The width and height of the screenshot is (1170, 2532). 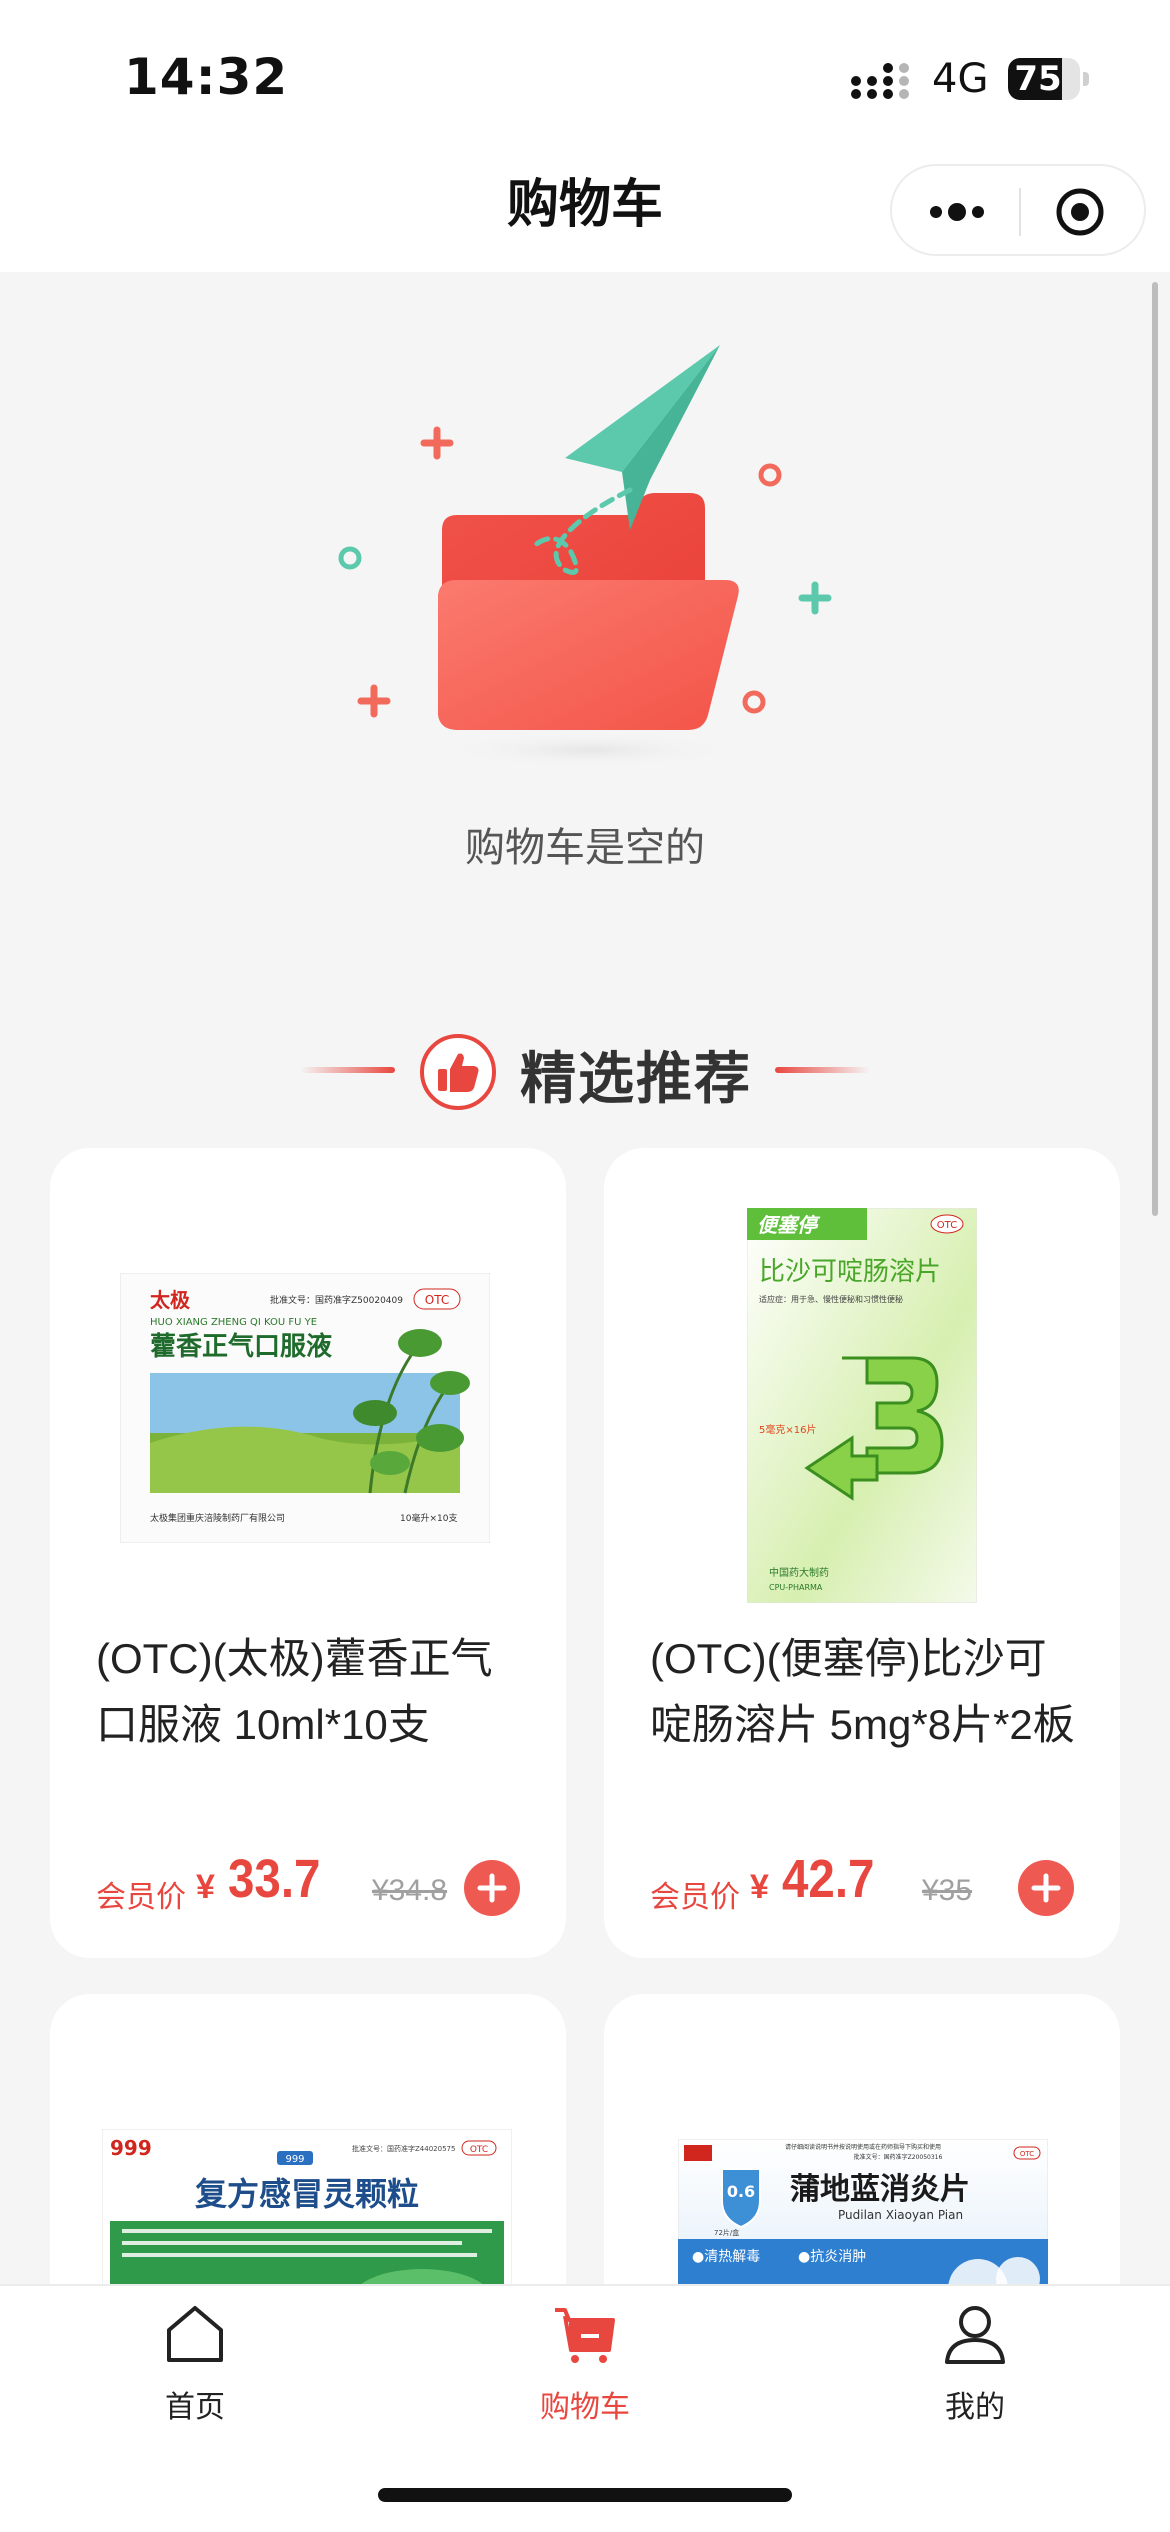 I want to click on battery-level: 75, so click(x=1038, y=79).